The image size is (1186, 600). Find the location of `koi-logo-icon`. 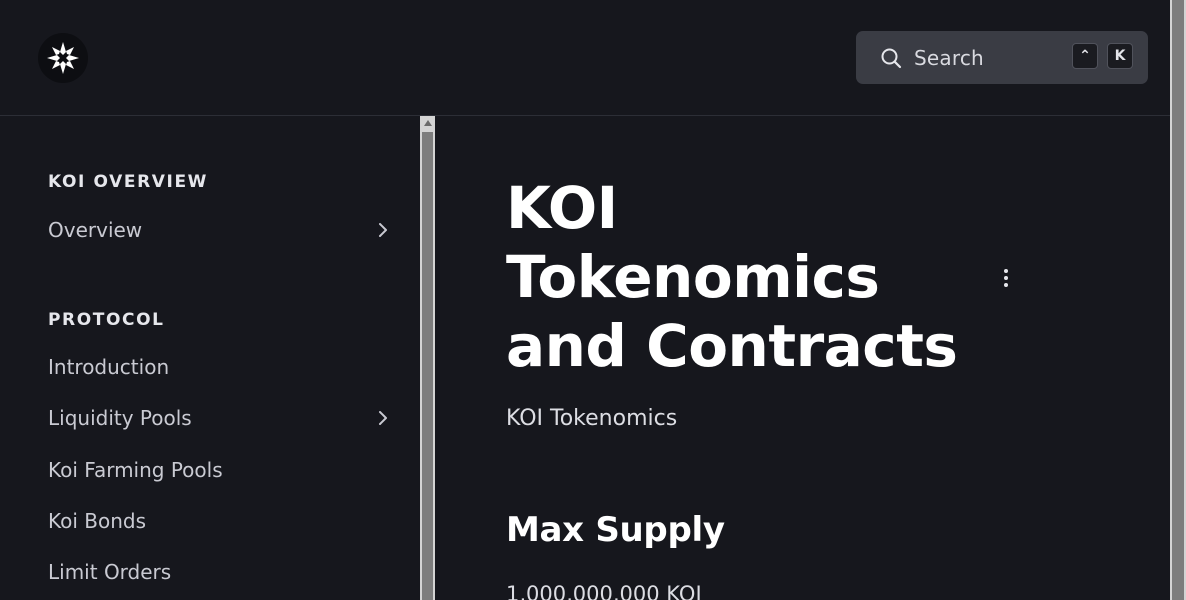

koi-logo-icon is located at coordinates (63, 58).